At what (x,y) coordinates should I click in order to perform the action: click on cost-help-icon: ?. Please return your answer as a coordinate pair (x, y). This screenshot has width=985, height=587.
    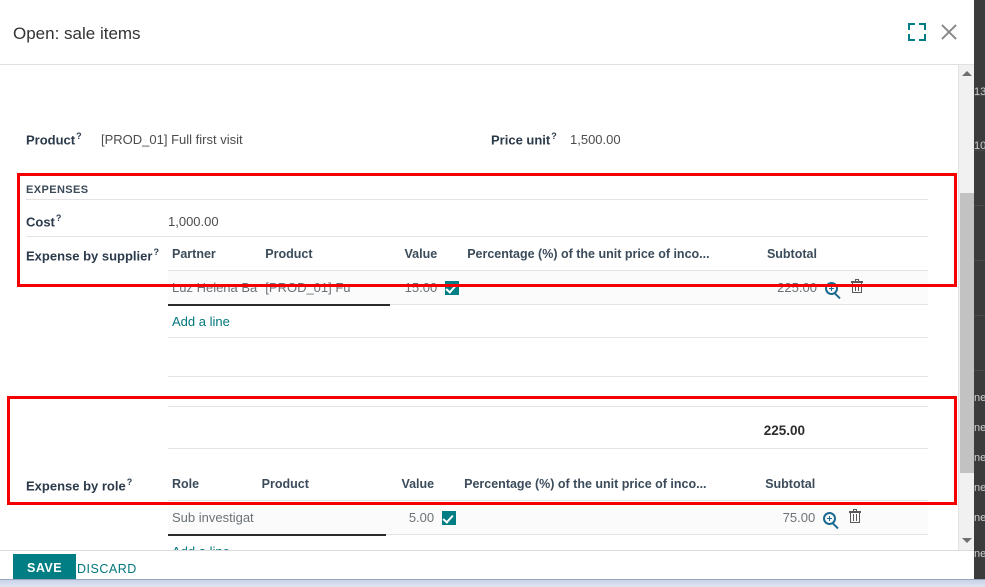
    Looking at the image, I should click on (59, 218).